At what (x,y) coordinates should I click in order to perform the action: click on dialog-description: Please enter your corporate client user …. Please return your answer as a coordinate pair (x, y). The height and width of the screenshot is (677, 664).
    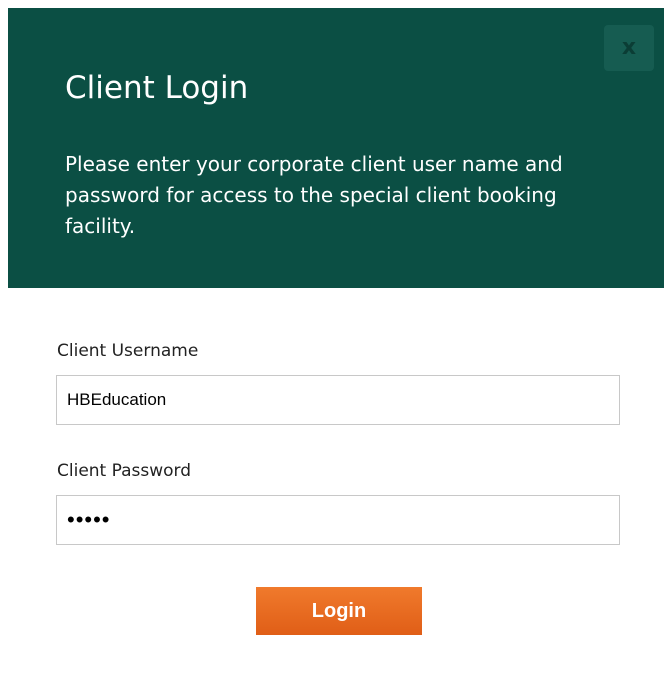
    Looking at the image, I should click on (314, 195).